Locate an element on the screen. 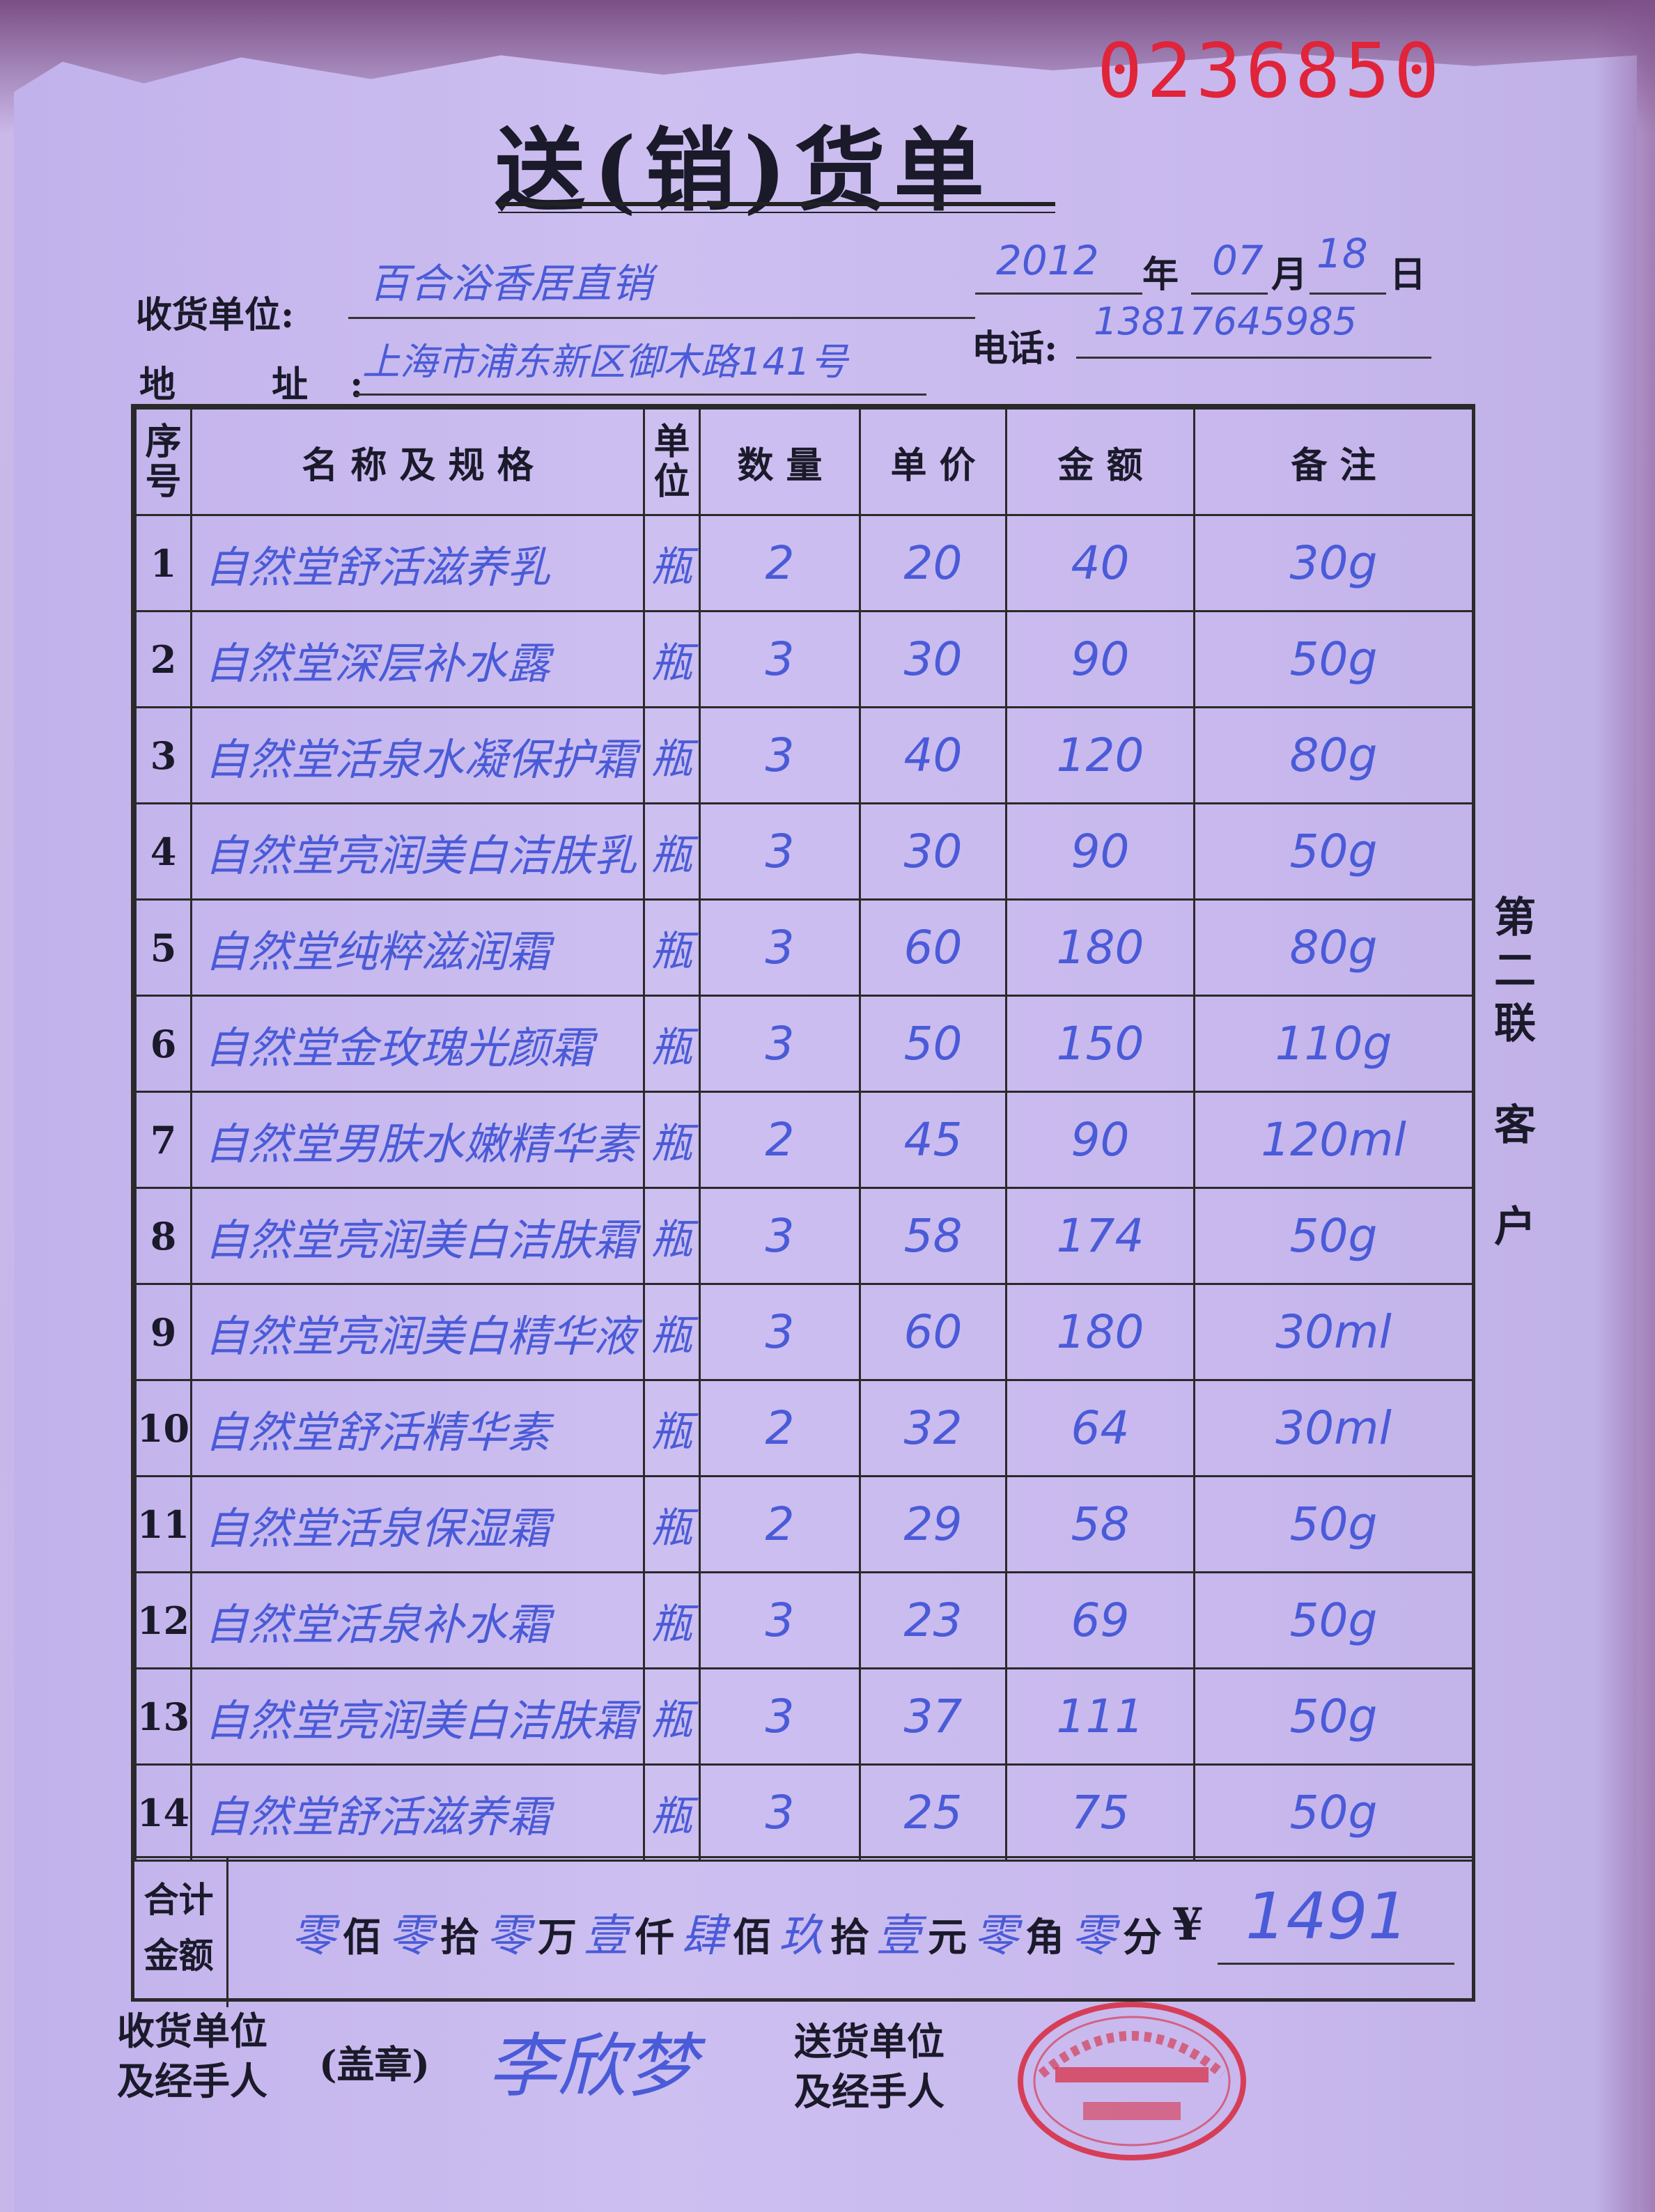  total-amount-underline is located at coordinates (1336, 1964).